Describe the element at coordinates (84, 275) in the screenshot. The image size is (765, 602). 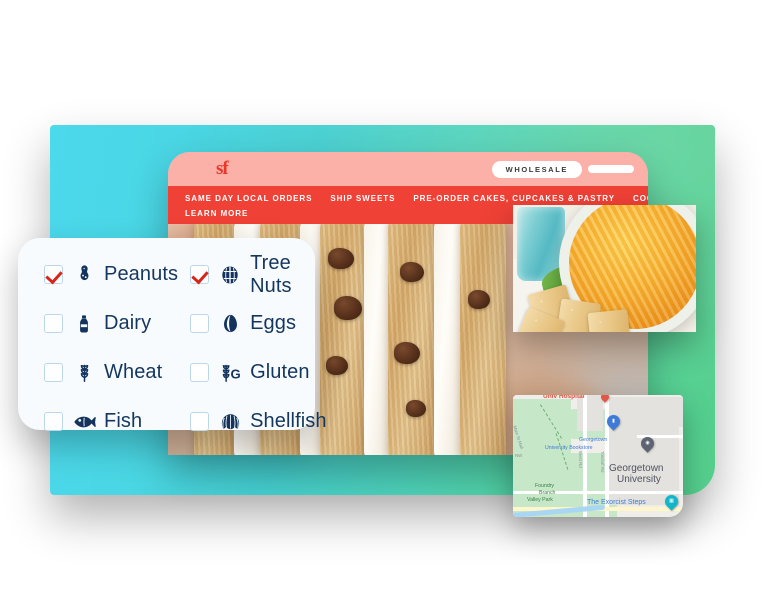
I see `peanut-icon` at that location.